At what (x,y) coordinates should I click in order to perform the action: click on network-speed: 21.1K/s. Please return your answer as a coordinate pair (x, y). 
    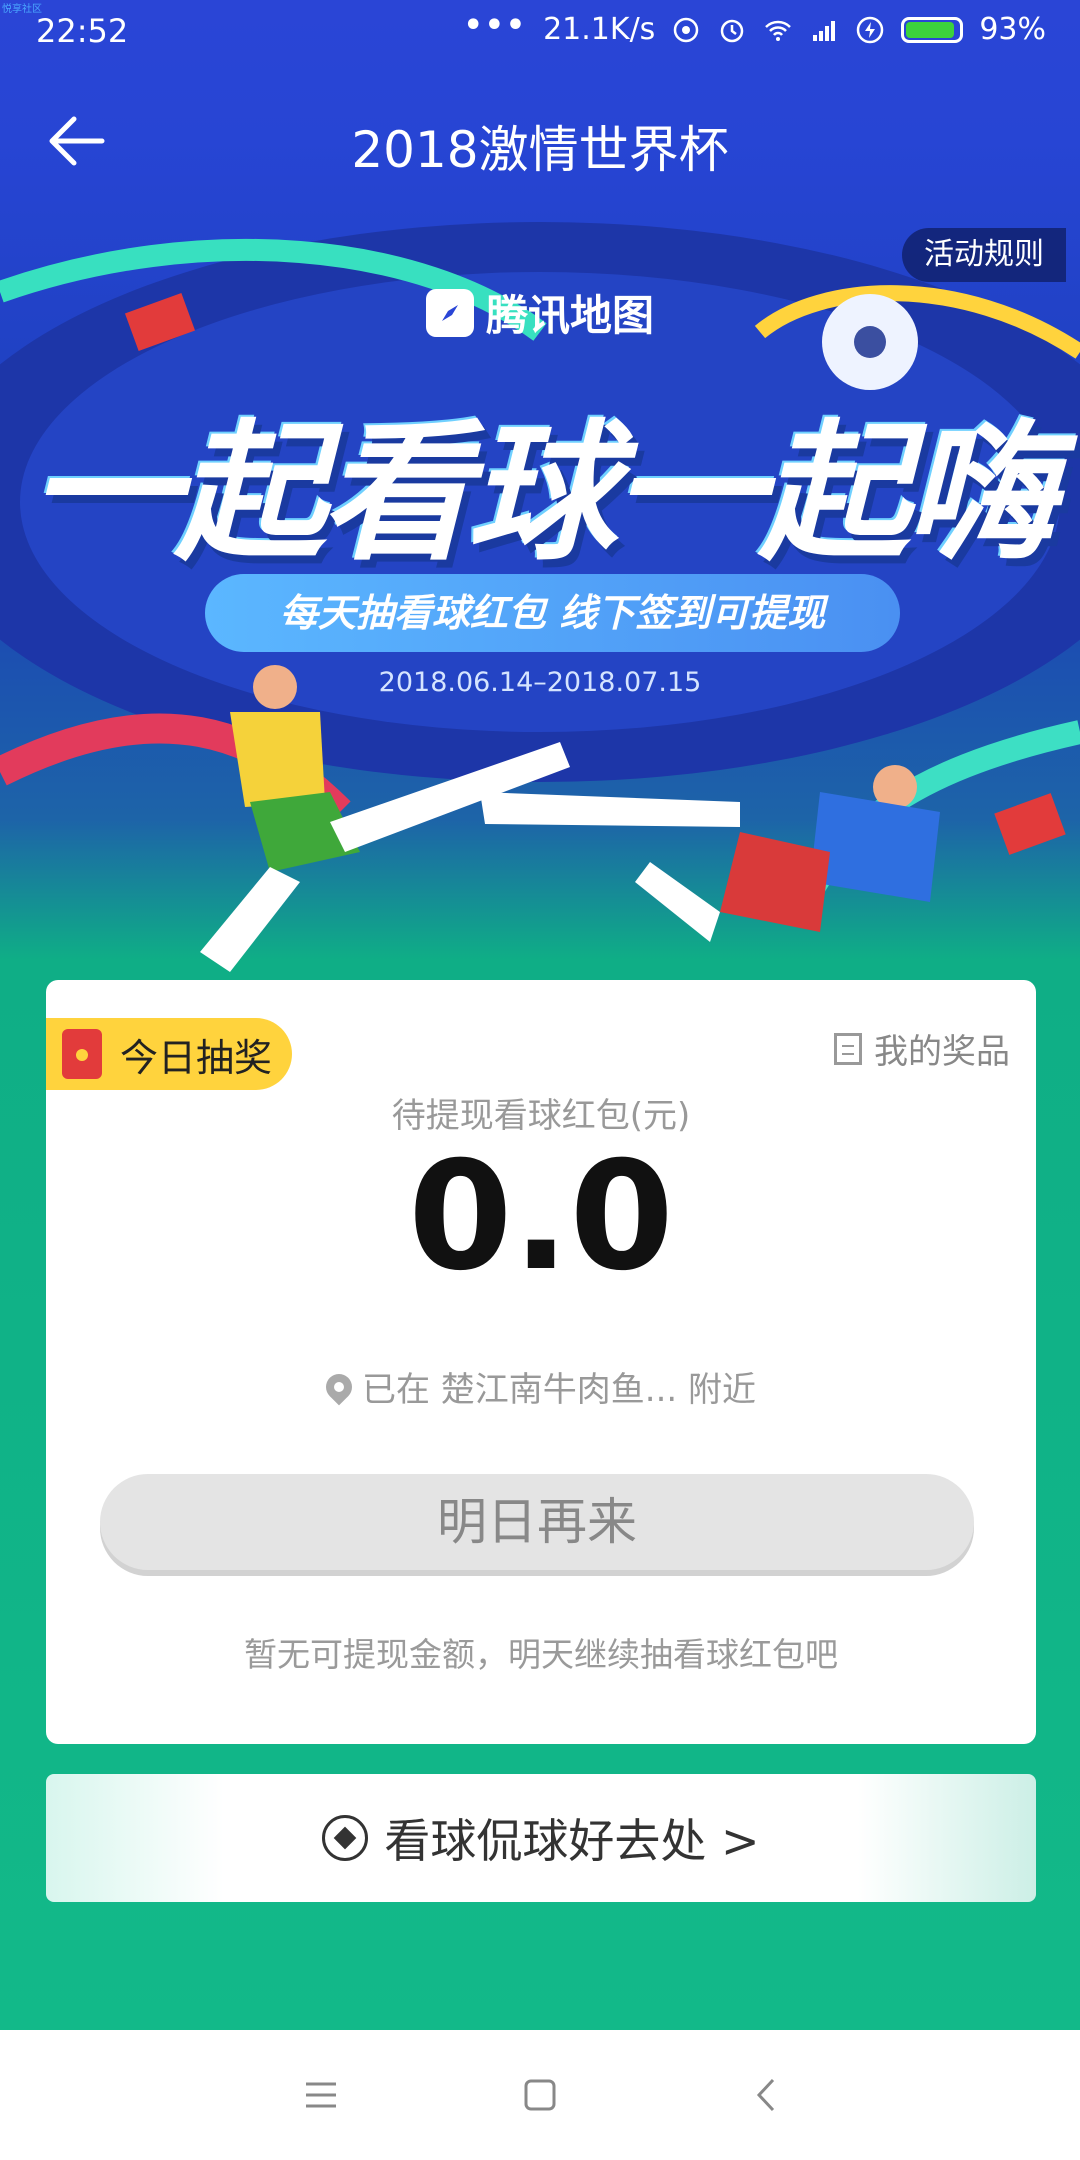
    Looking at the image, I should click on (599, 29).